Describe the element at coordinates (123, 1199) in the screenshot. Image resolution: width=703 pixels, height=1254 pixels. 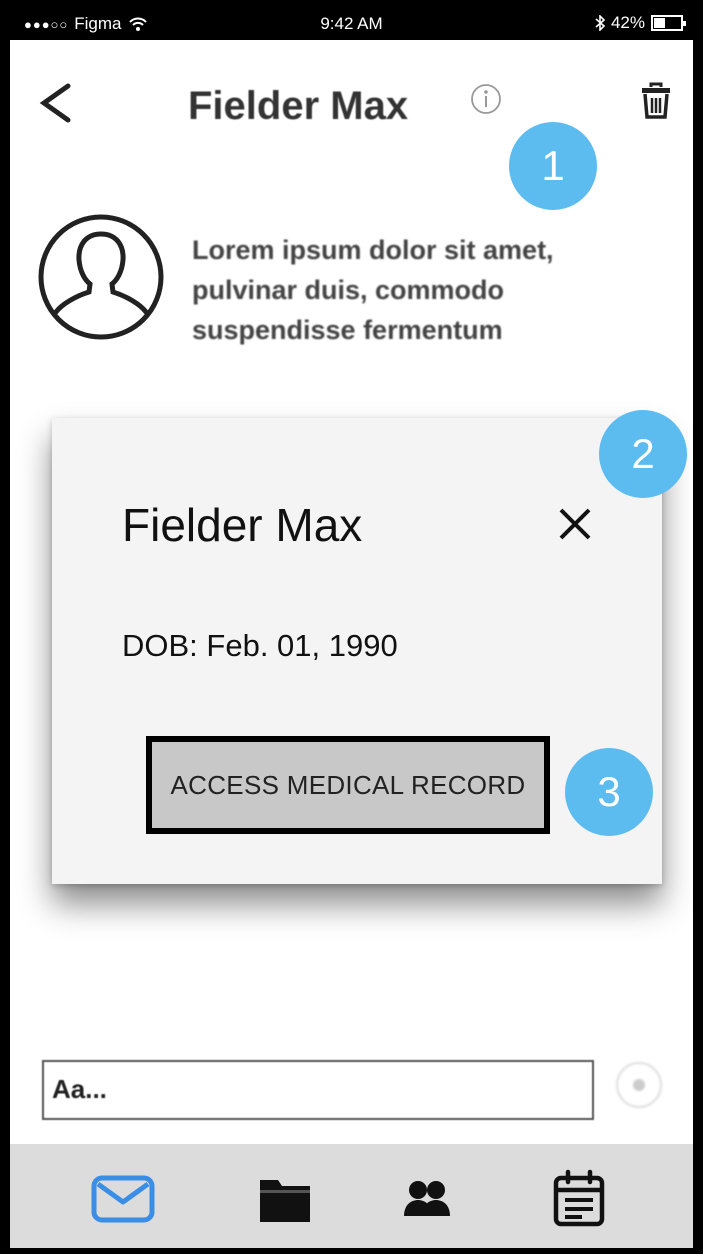
I see `mail-icon` at that location.